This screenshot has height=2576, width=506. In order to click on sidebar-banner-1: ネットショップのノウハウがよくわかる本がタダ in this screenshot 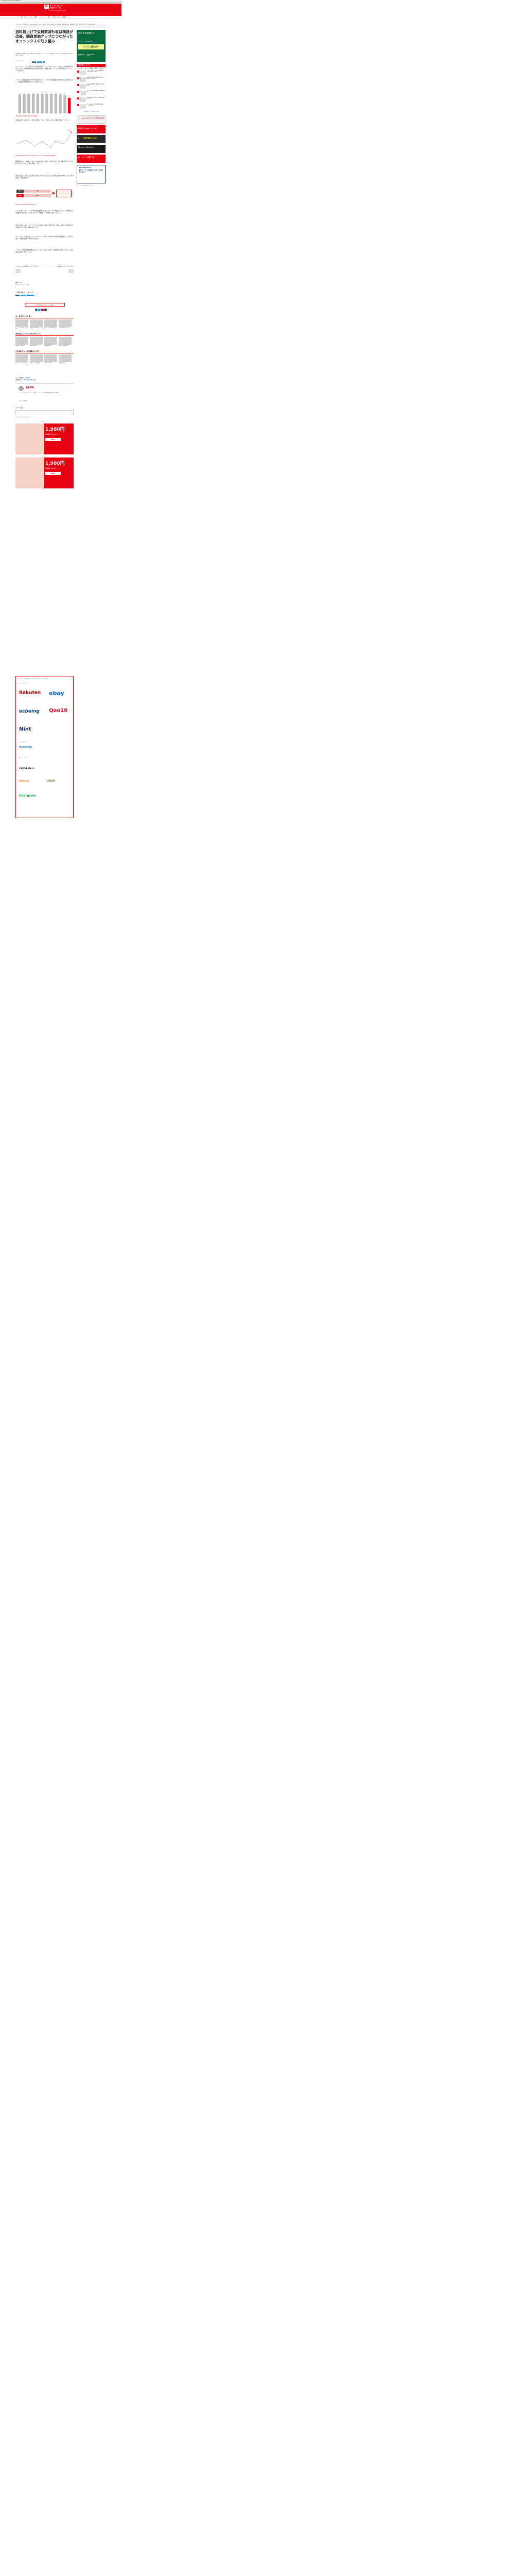, I will do `click(91, 119)`.